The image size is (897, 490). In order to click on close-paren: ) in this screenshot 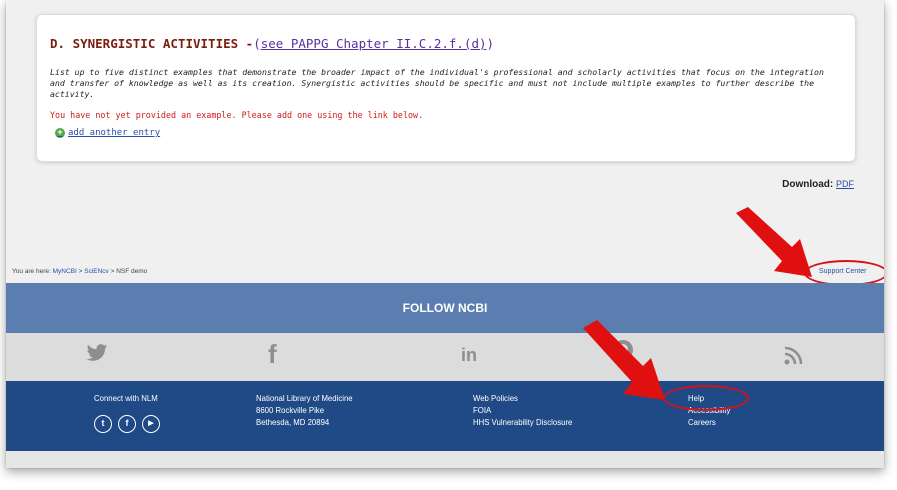, I will do `click(490, 43)`.